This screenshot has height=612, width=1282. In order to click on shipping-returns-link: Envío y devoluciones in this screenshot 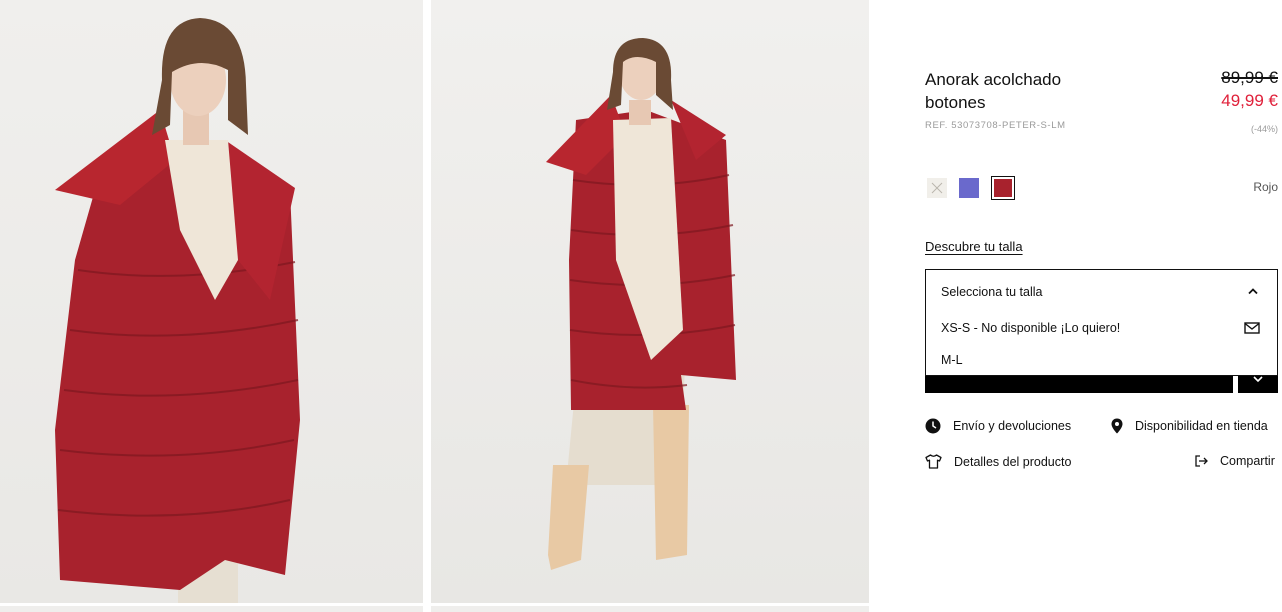, I will do `click(998, 426)`.